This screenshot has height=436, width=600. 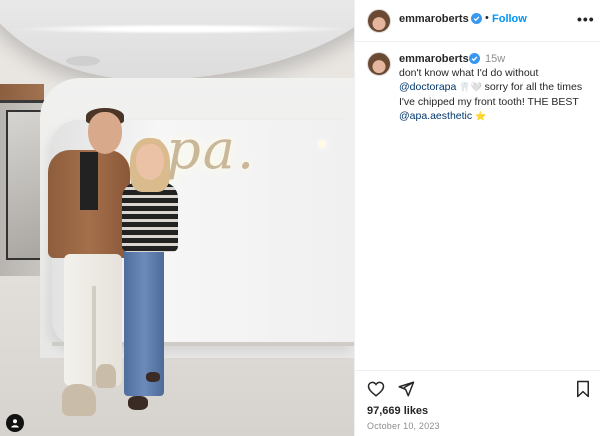 I want to click on woman-head, so click(x=150, y=162).